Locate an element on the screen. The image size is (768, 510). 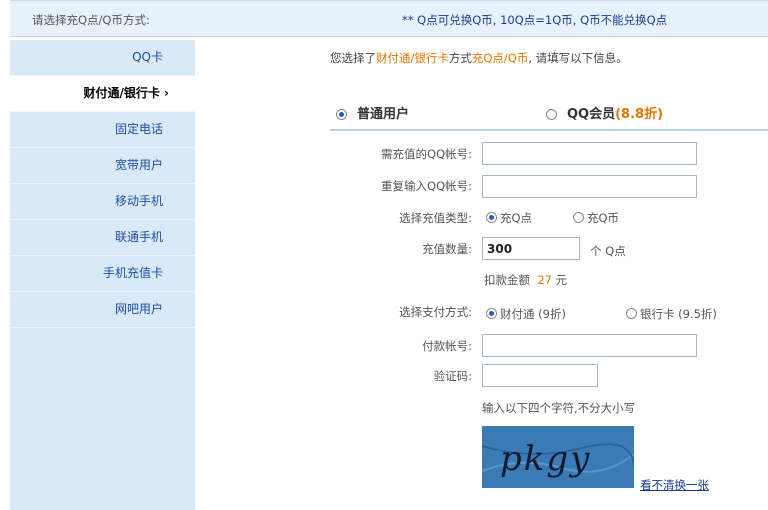
intro-prefix: 您选择了 is located at coordinates (353, 58).